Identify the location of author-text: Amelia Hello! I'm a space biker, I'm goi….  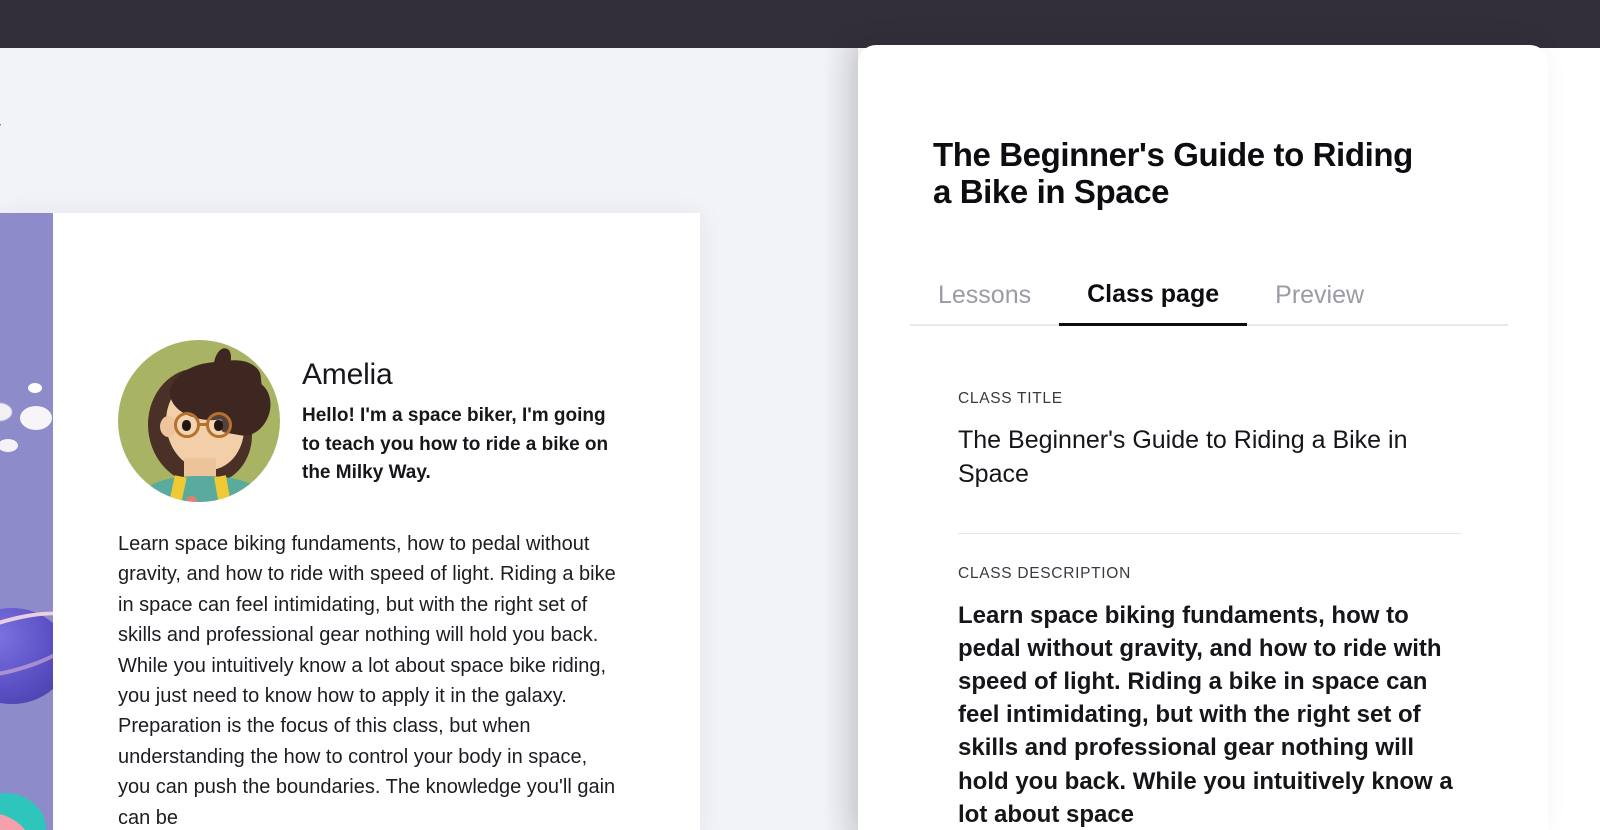
(462, 414).